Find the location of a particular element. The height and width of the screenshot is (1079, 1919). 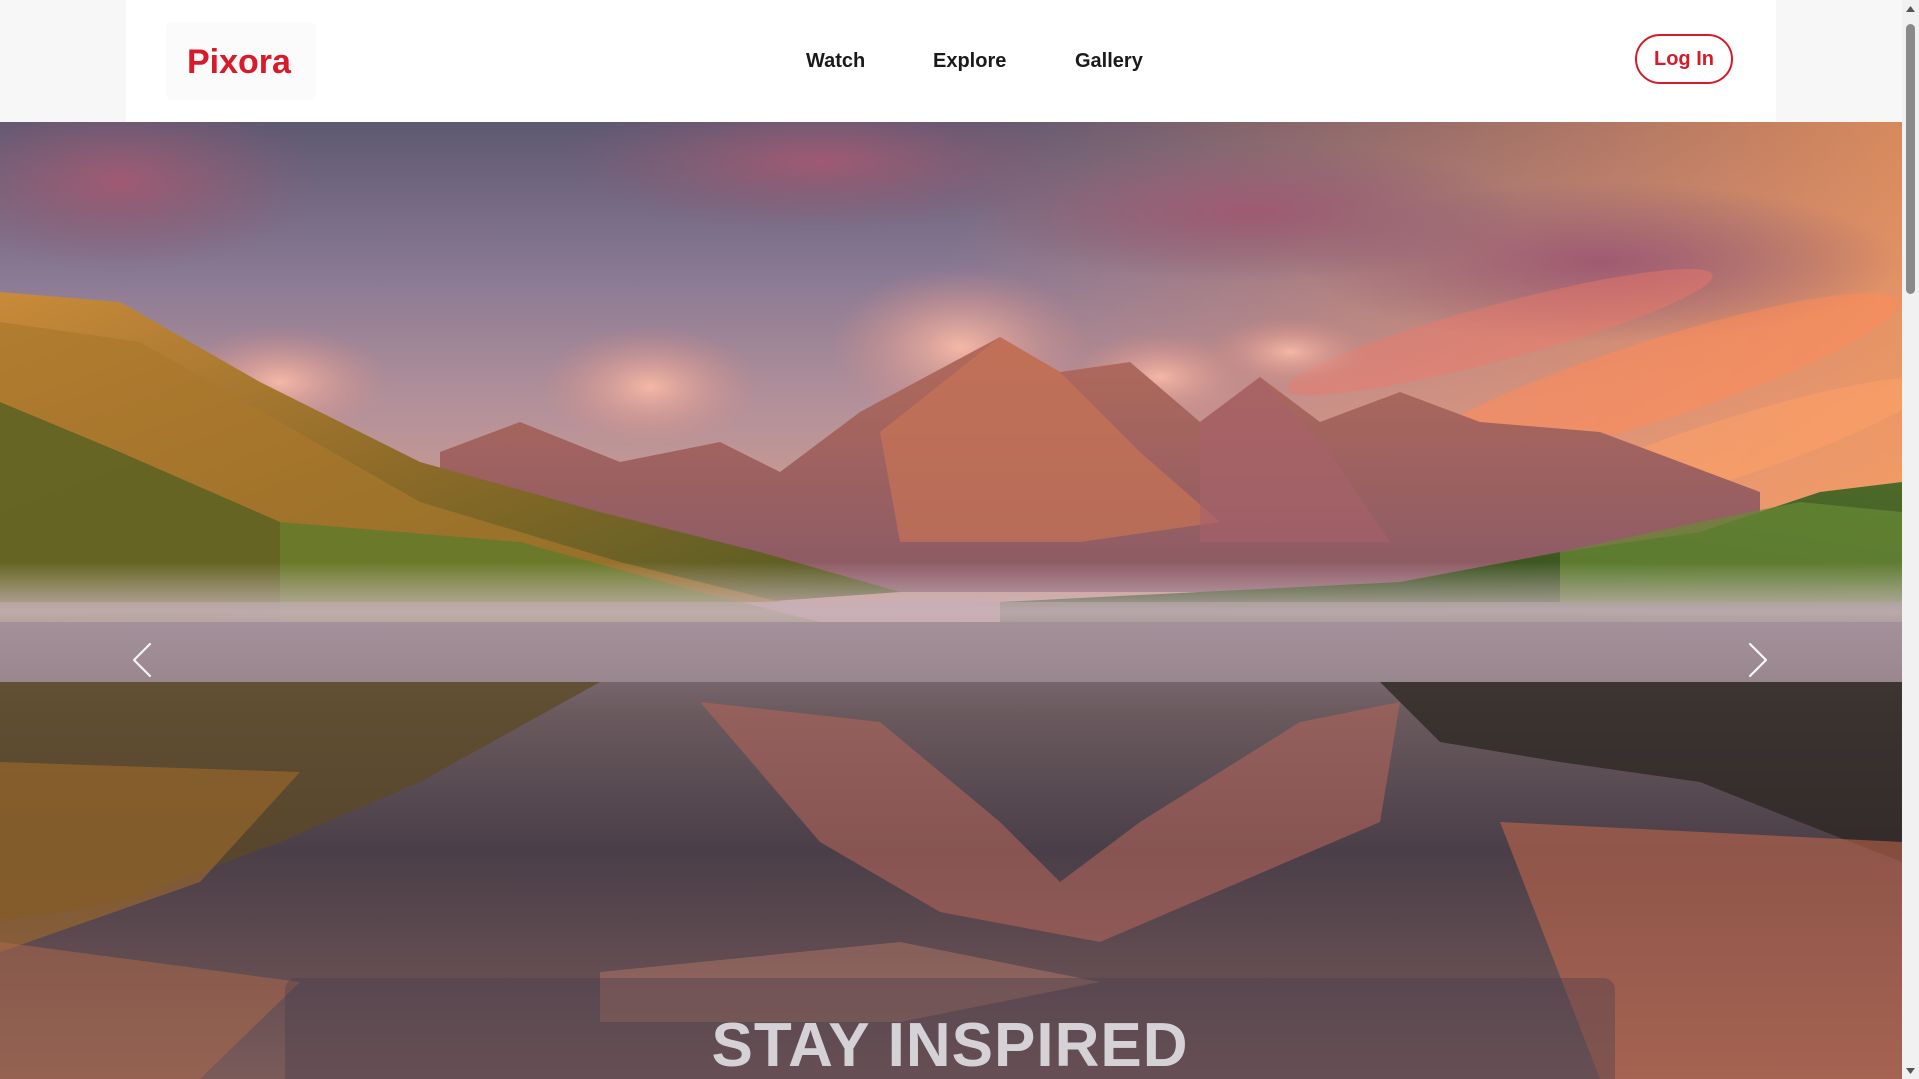

site-header: Pixora Watch Explore Gallery Log In is located at coordinates (951, 61).